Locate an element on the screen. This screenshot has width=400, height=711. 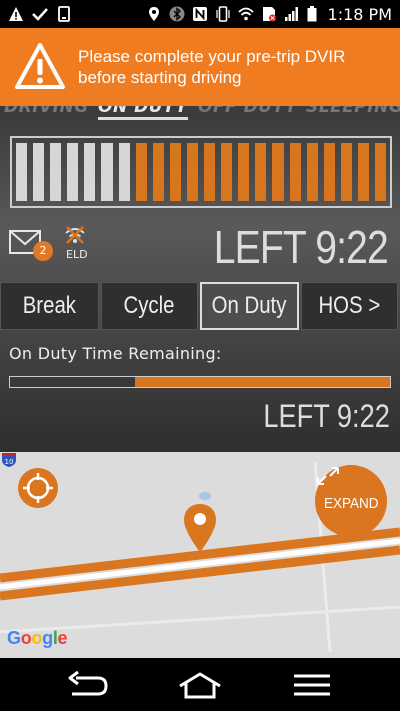
interstate-shield-icon: 10 is located at coordinates (9, 460).